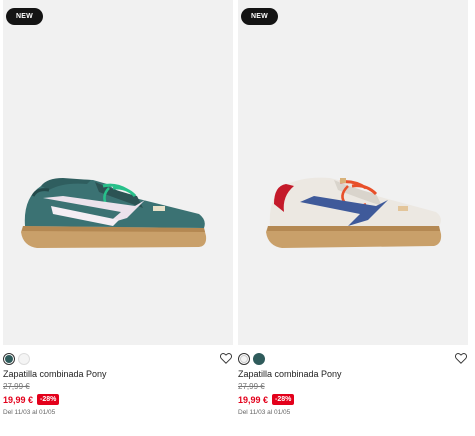  I want to click on shoe-image-white, so click(354, 212).